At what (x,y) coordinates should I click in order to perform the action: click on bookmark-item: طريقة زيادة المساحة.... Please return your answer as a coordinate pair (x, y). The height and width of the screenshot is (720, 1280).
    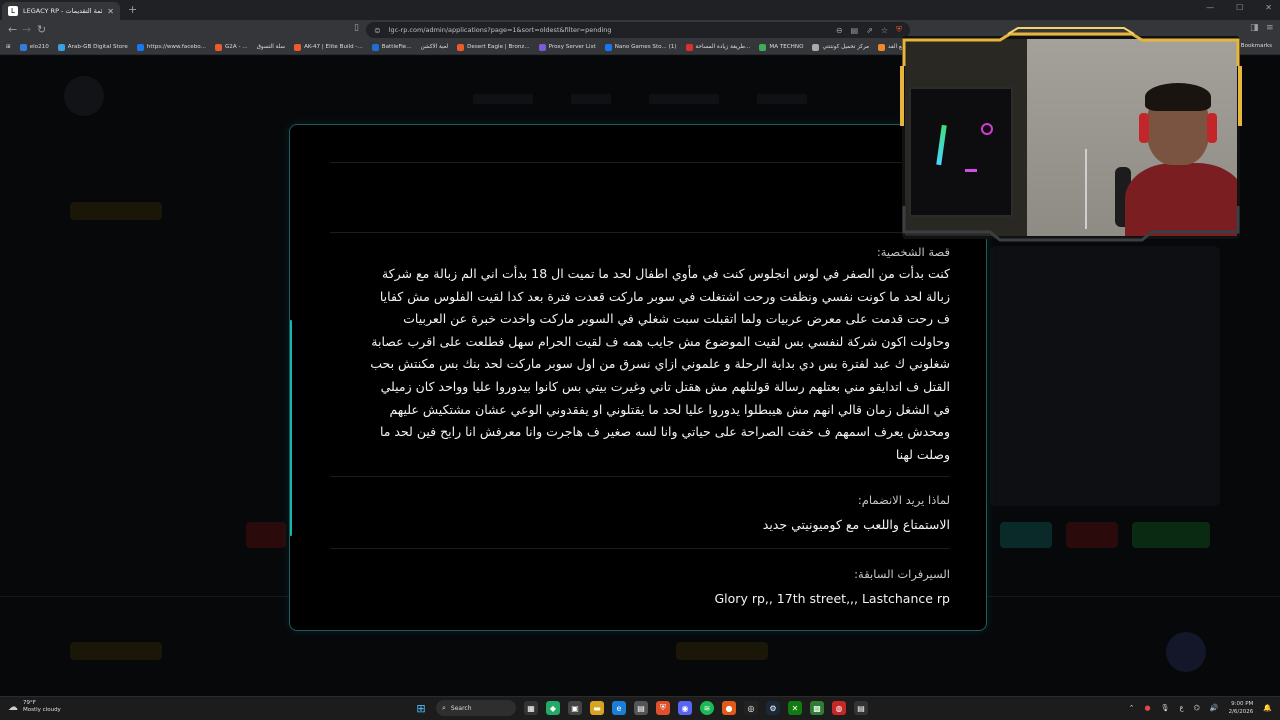
    Looking at the image, I should click on (717, 47).